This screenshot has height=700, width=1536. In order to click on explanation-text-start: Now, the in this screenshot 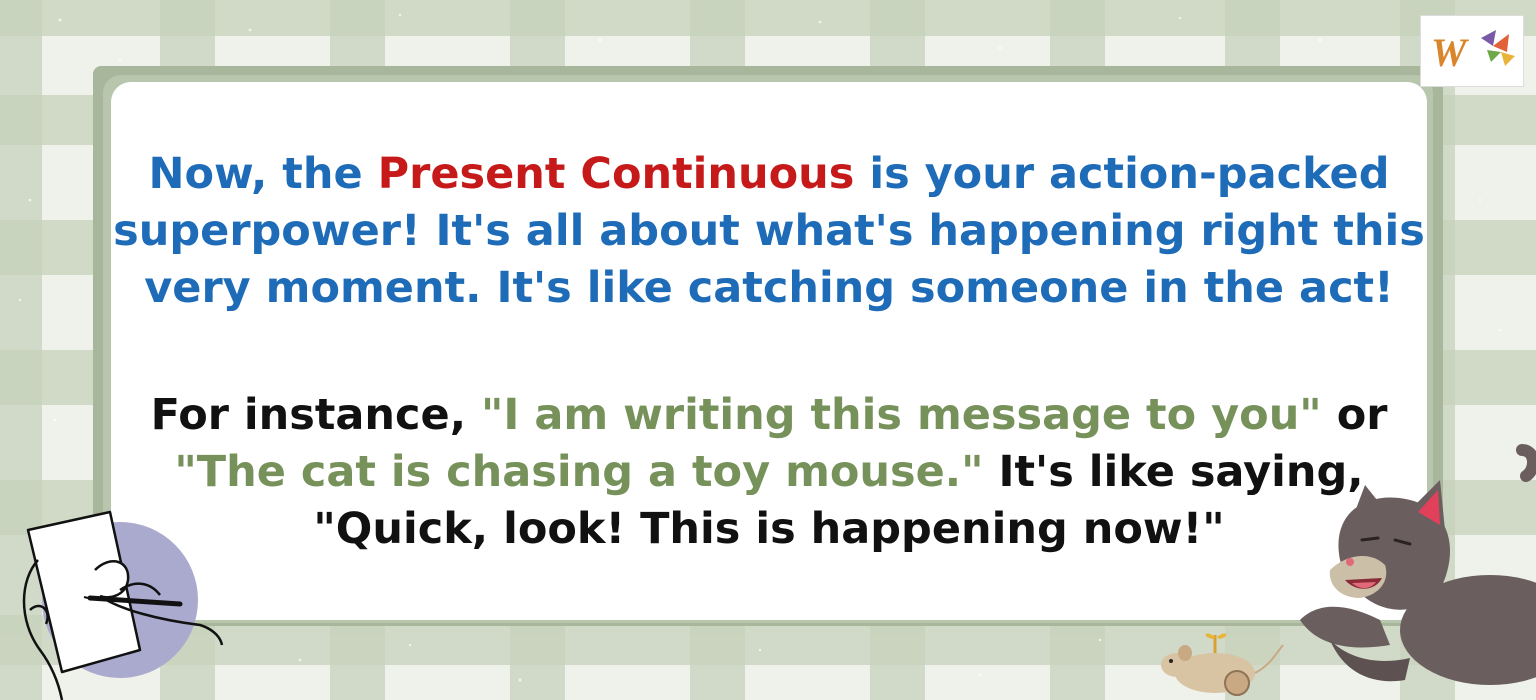, I will do `click(263, 174)`.